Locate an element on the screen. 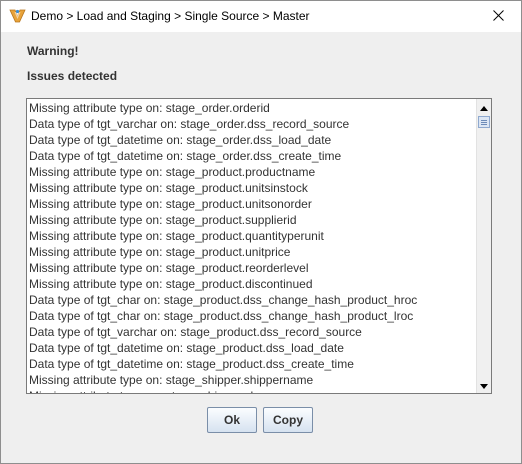  triangle-up-icon is located at coordinates (484, 107).